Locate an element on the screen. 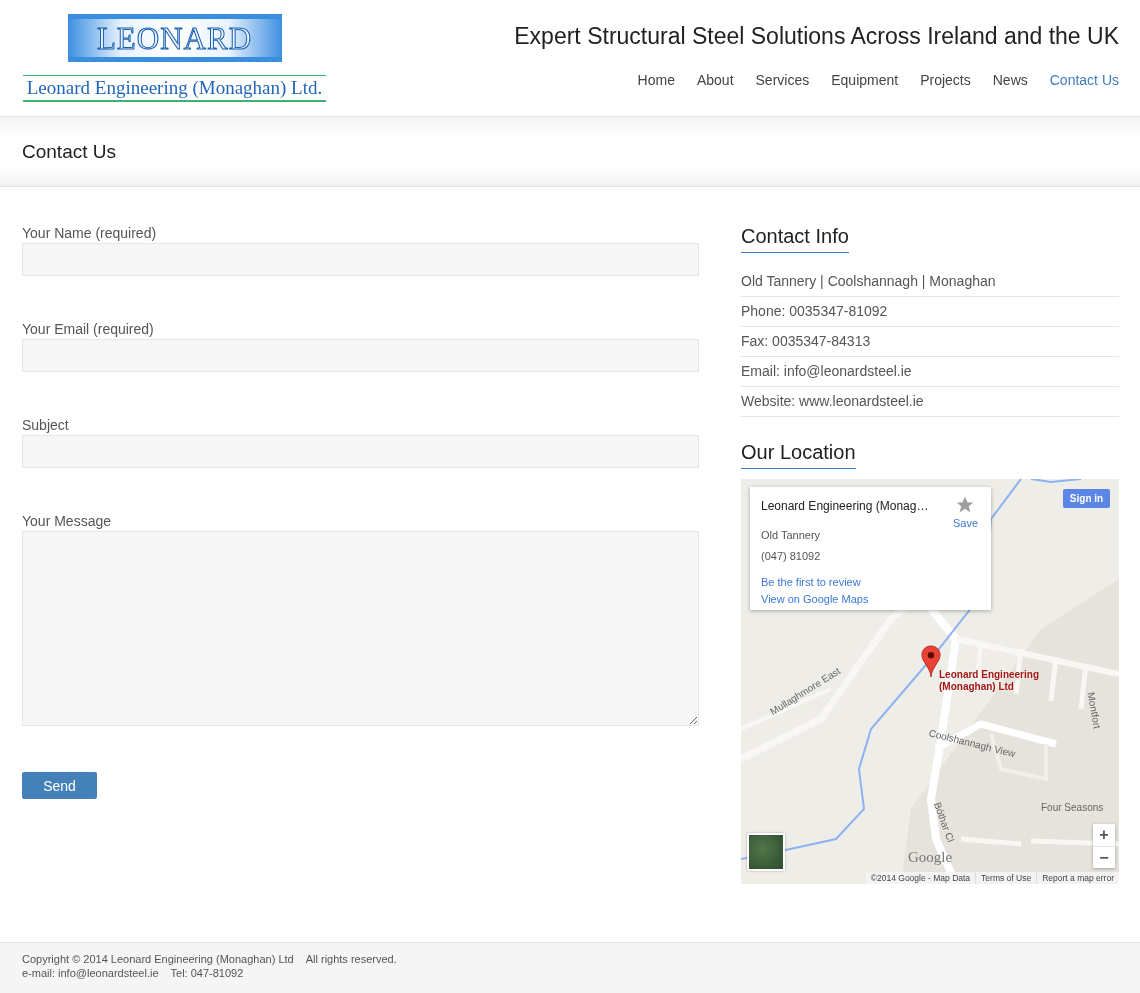  footer-text: e-mail: info@leonardsteel.ie is located at coordinates (90, 973).